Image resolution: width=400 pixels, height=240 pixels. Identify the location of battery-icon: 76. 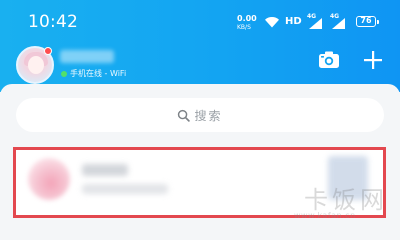
(367, 21).